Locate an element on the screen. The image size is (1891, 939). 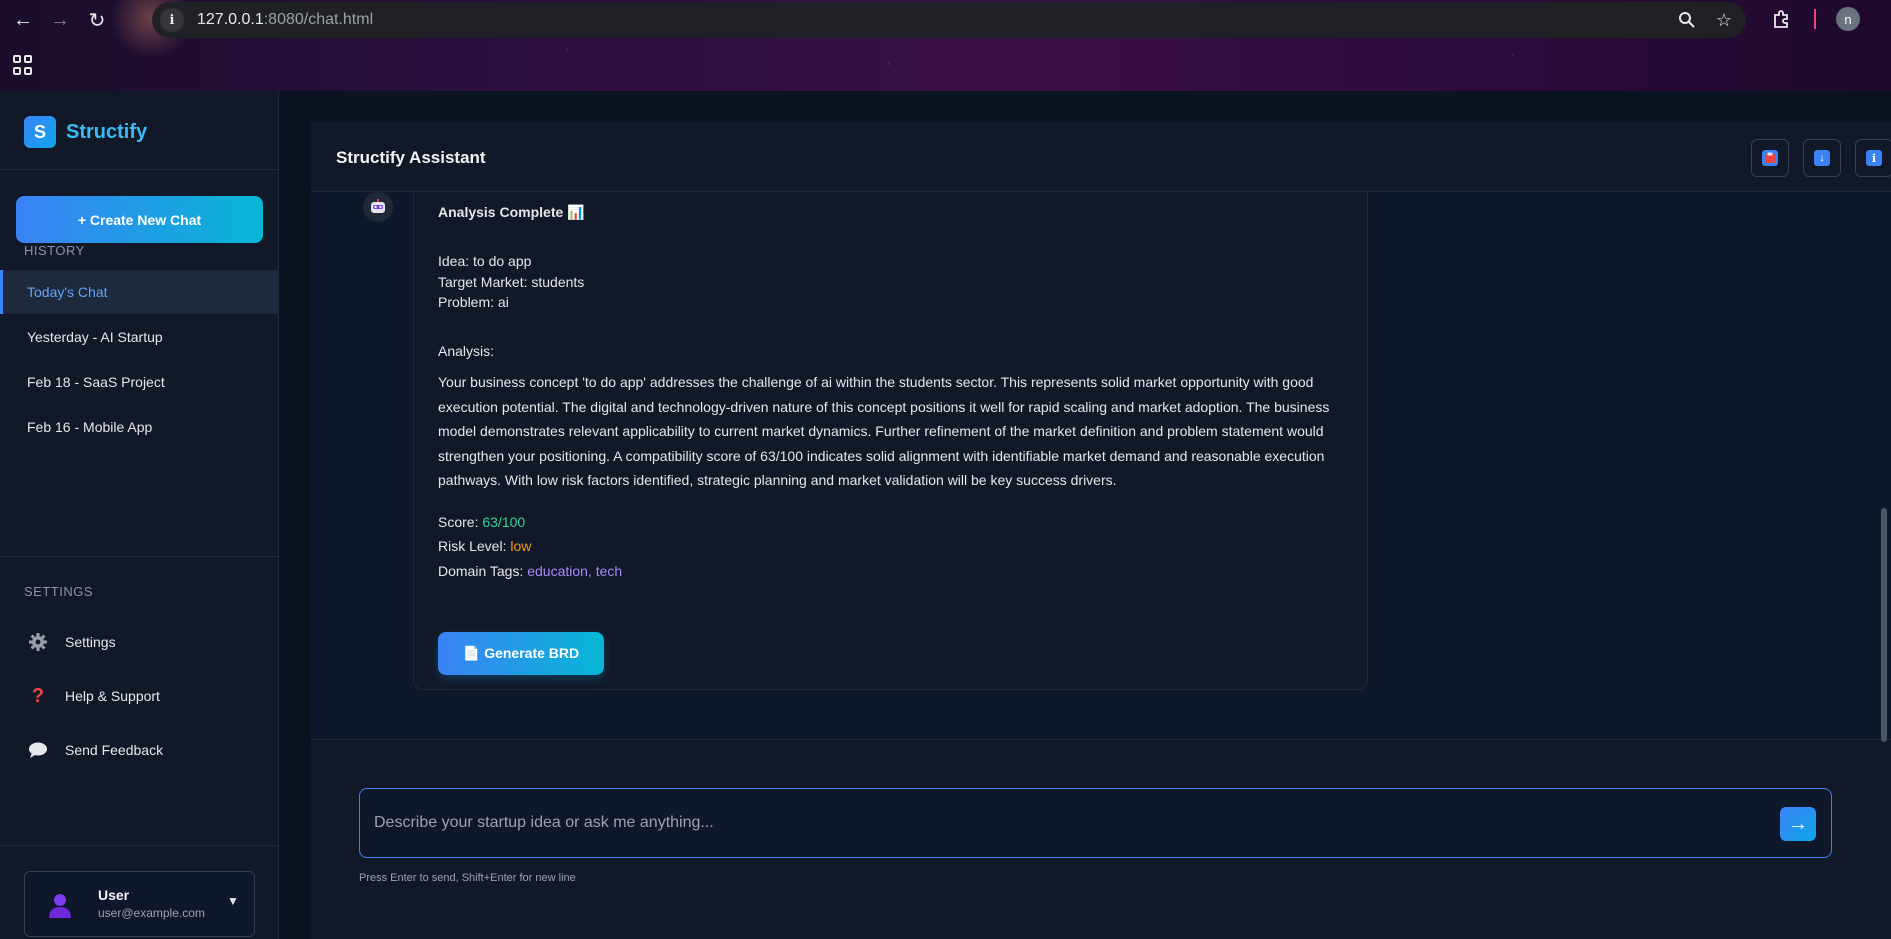
brand-logo: S is located at coordinates (40, 132).